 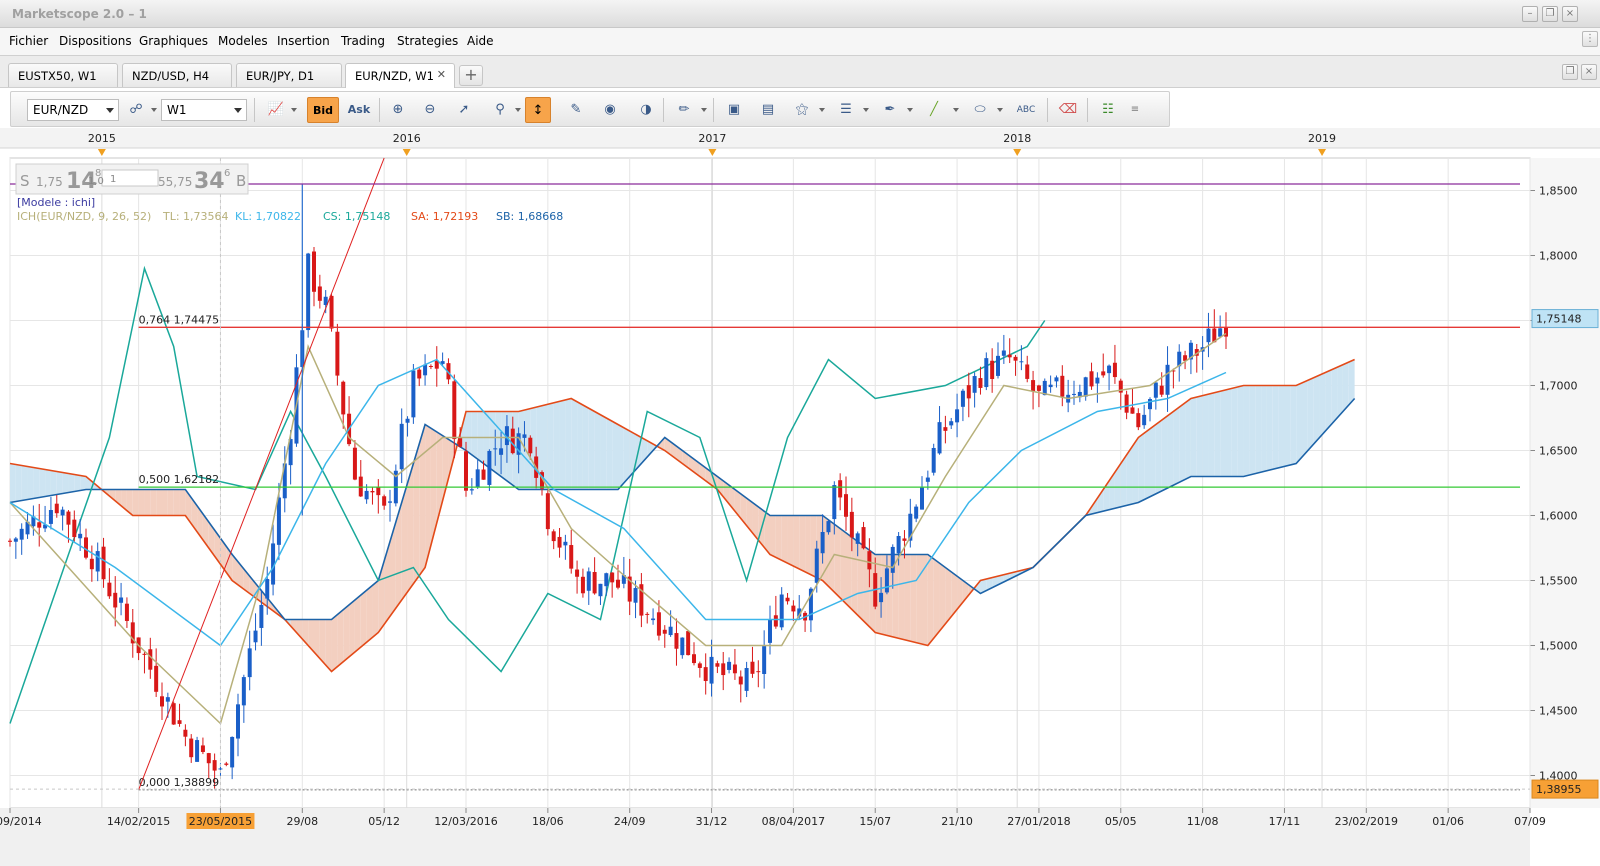 I want to click on menu-strategies: Strategies, so click(x=427, y=41).